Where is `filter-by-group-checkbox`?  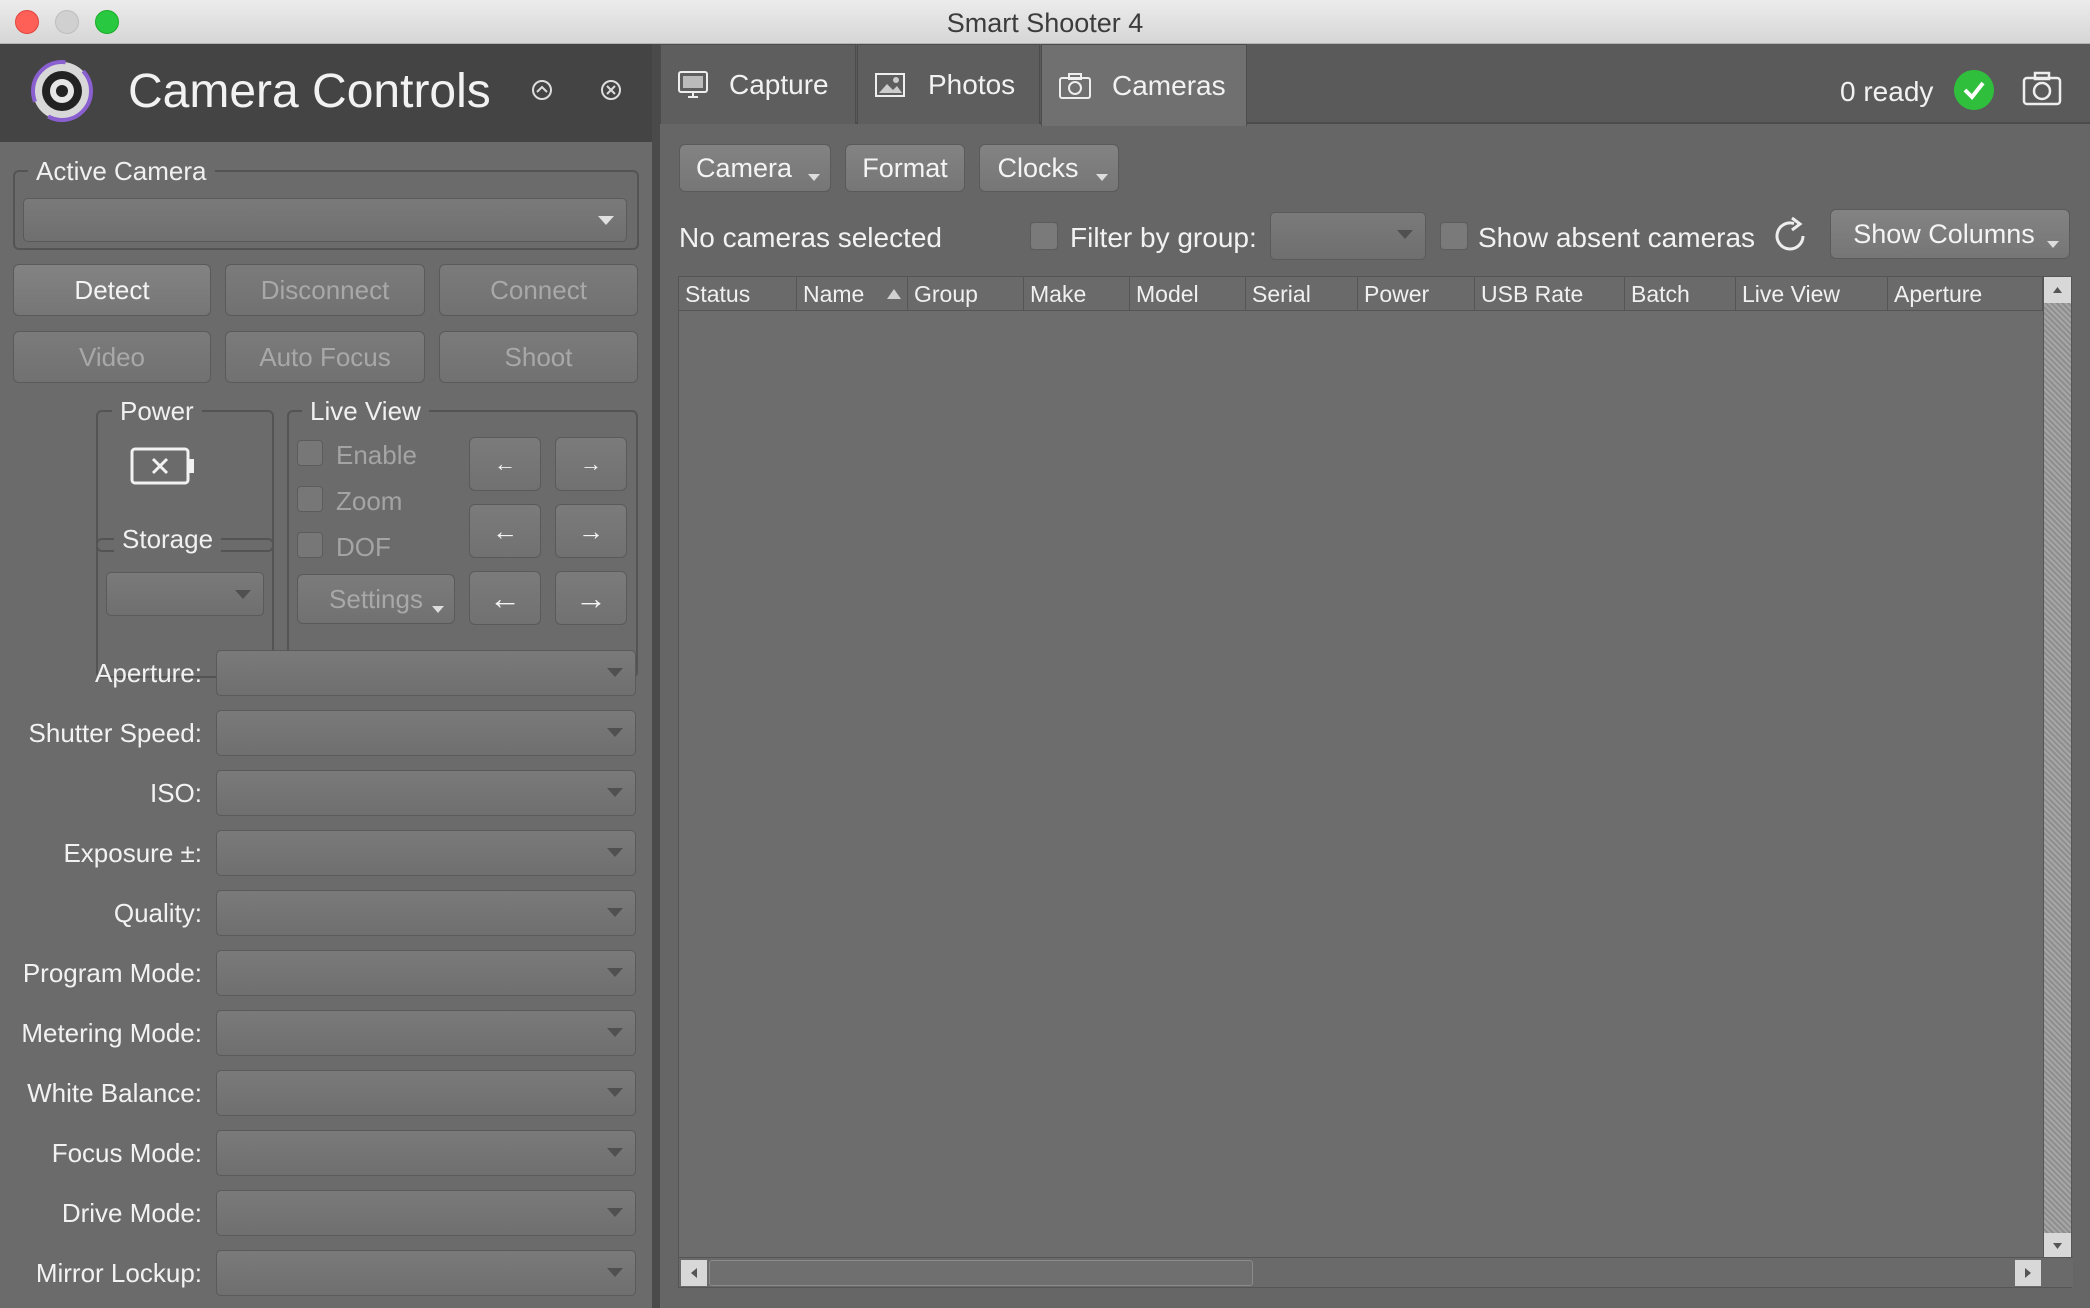 filter-by-group-checkbox is located at coordinates (1044, 236).